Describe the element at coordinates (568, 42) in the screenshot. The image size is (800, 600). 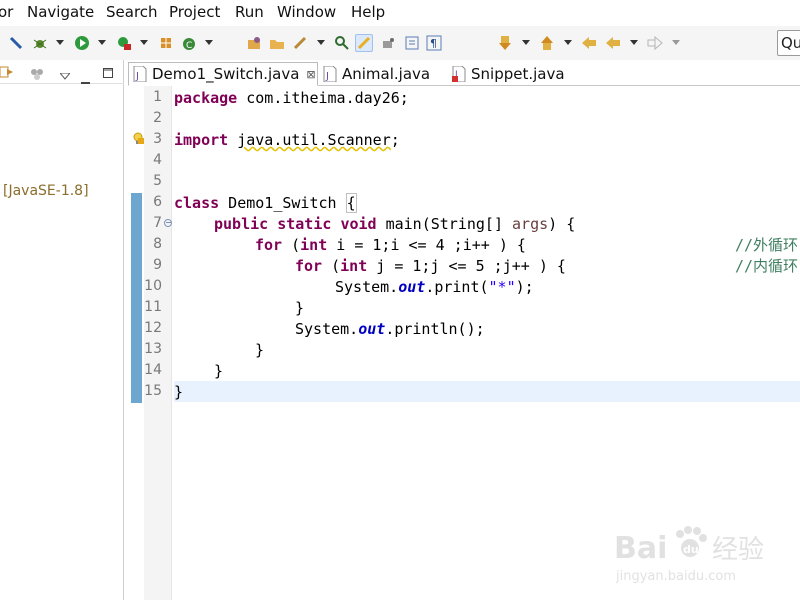
I see `previous-edit-dropdown-icon` at that location.